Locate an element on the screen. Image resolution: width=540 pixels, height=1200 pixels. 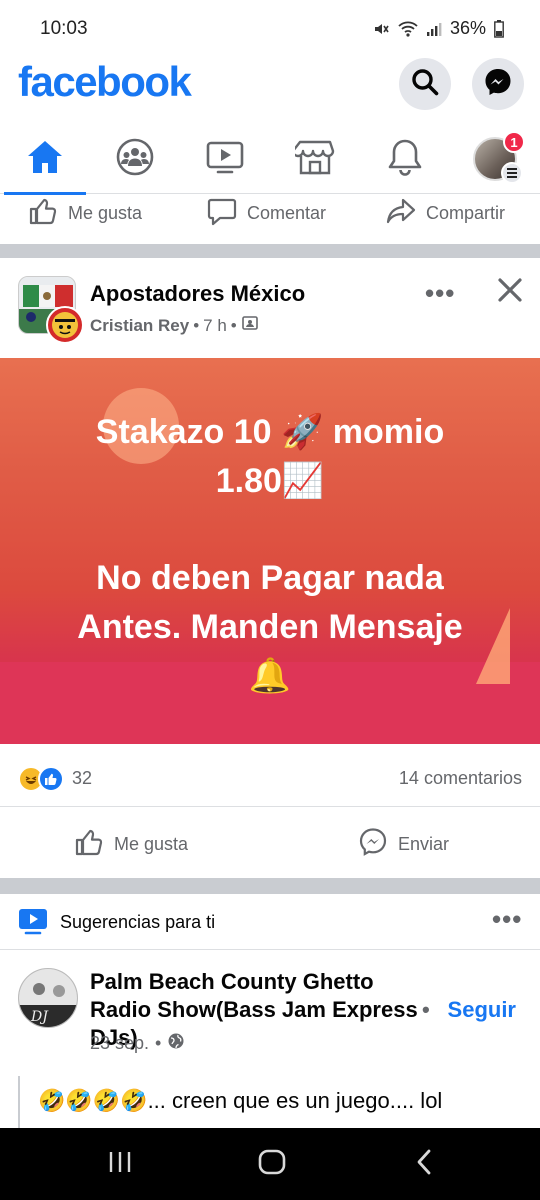
post-text-line: Stakazo 10 🚀 momio is located at coordinates (270, 432).